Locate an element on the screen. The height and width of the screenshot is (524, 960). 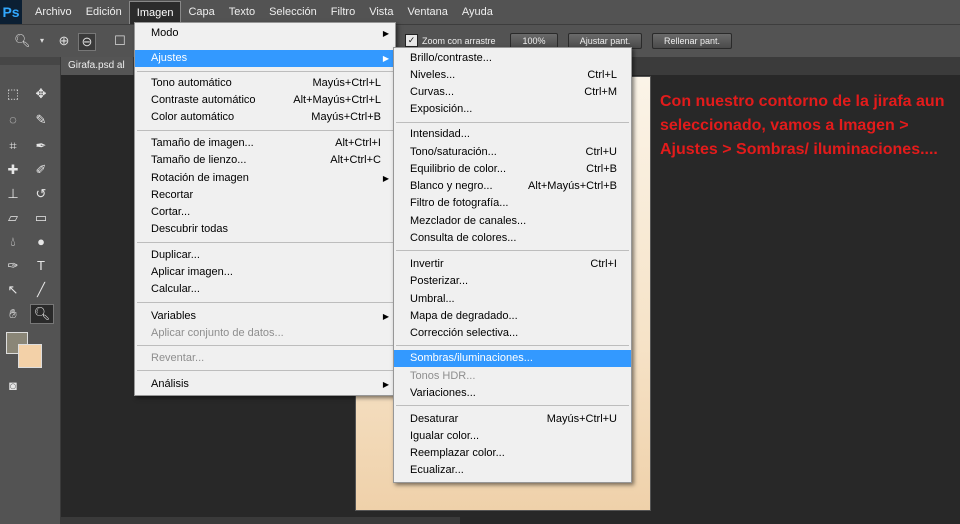
menu-item-modo: Modo ▶ is located at coordinates (265, 33).